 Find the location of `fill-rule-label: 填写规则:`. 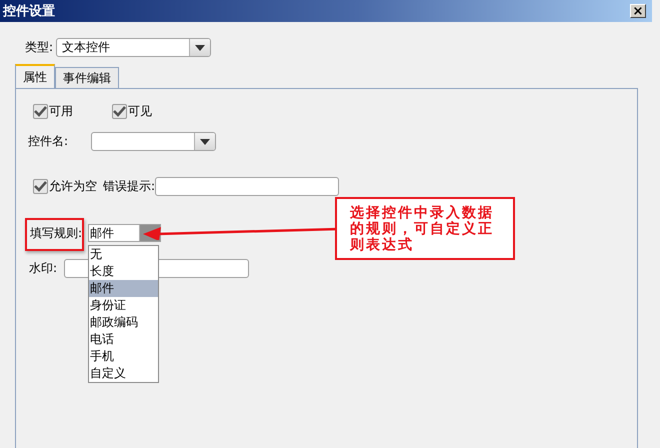

fill-rule-label: 填写规则: is located at coordinates (57, 233).